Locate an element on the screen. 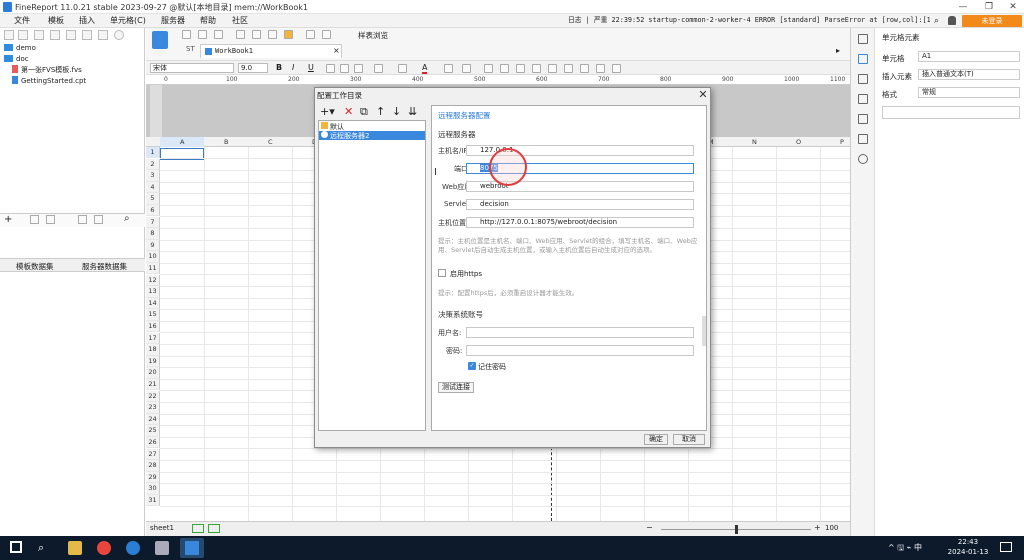  add-dataset-icon: + is located at coordinates (8, 219).